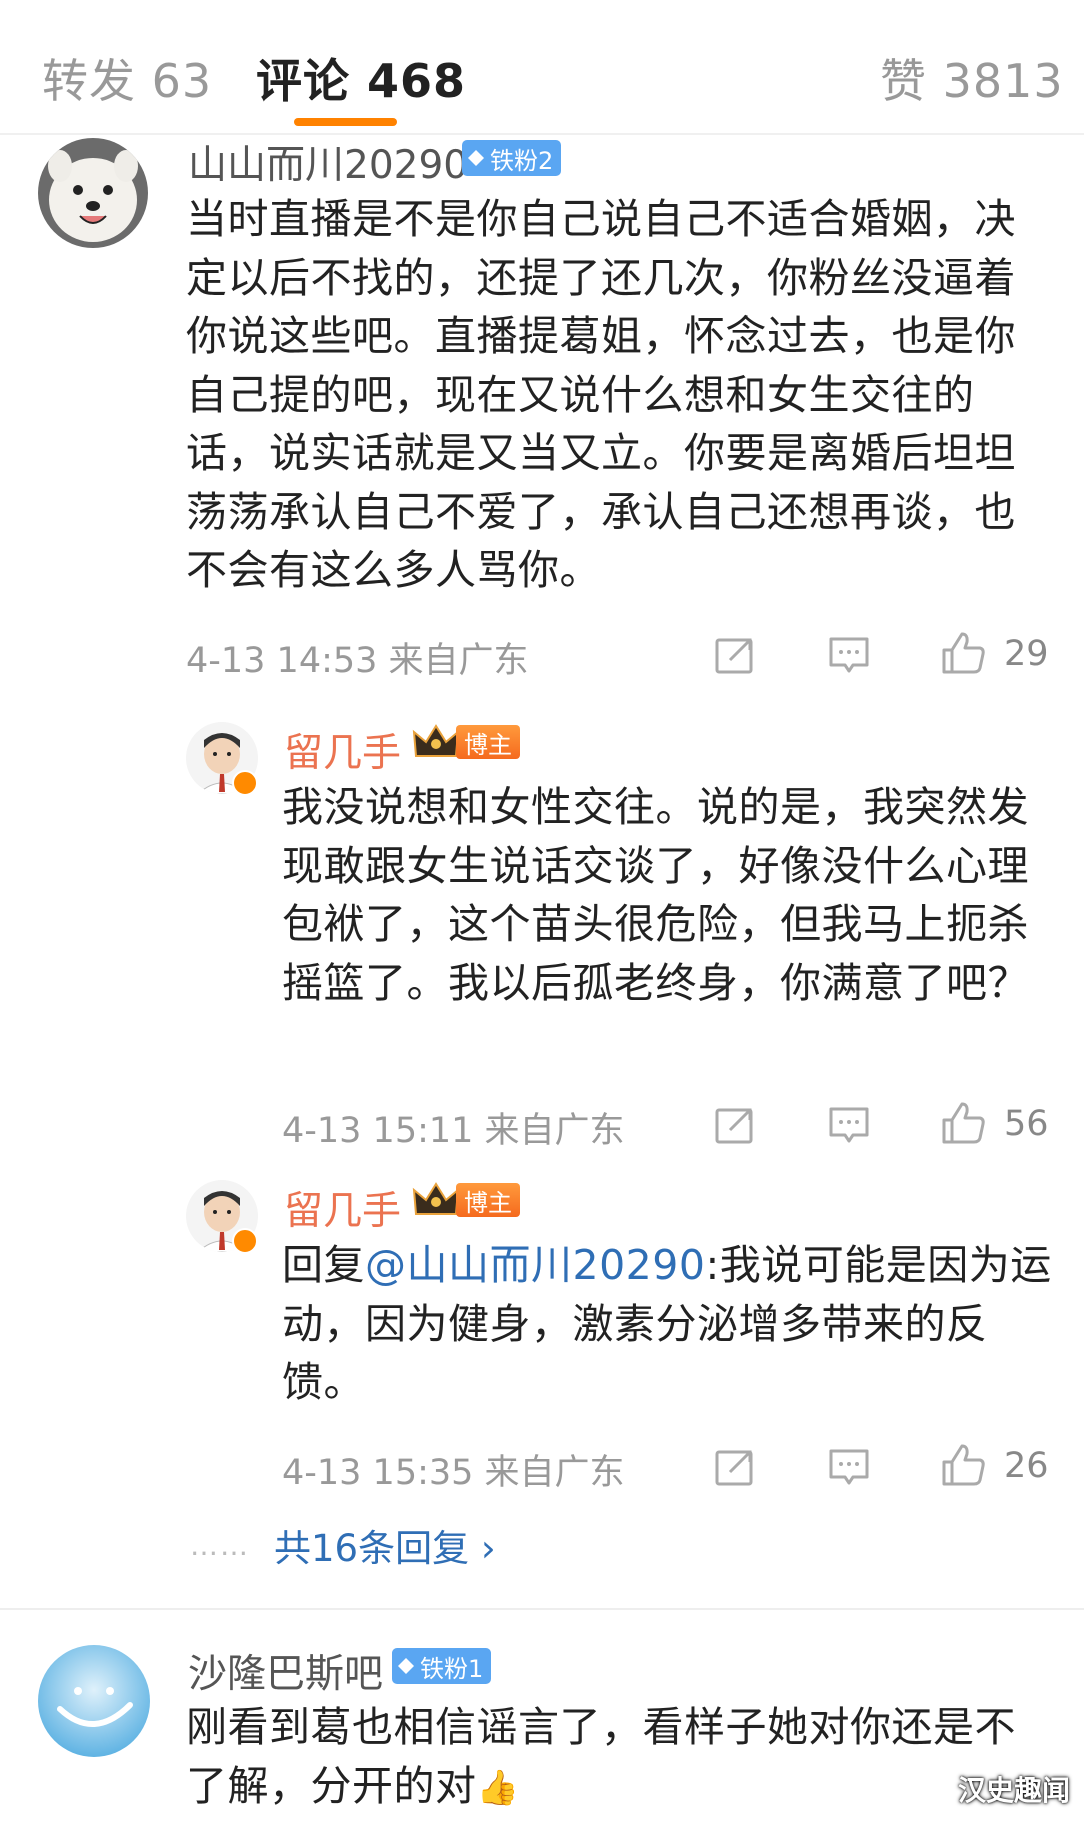 This screenshot has height=1821, width=1084. Describe the element at coordinates (542, 1609) in the screenshot. I see `divider` at that location.